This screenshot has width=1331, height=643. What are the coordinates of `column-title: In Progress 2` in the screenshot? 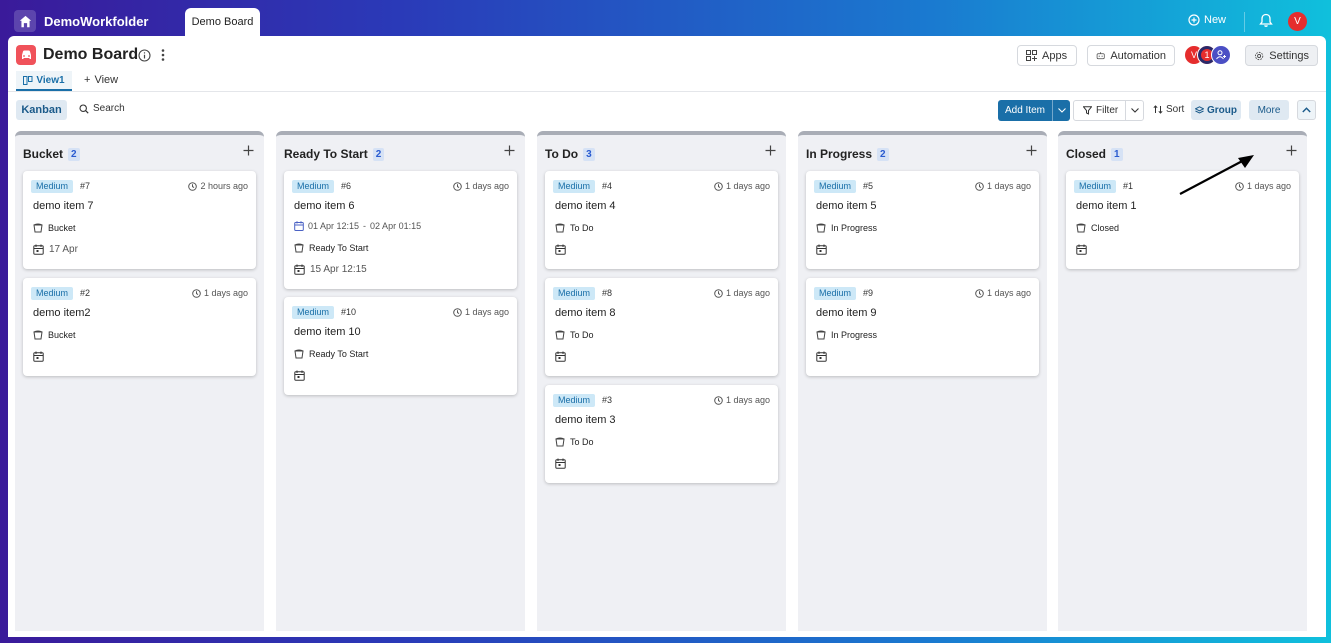 It's located at (847, 154).